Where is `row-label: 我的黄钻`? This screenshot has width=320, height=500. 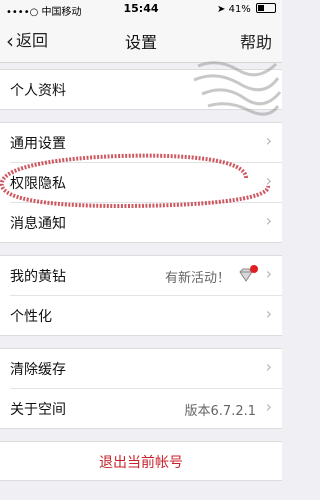 row-label: 我的黄钻 is located at coordinates (38, 277).